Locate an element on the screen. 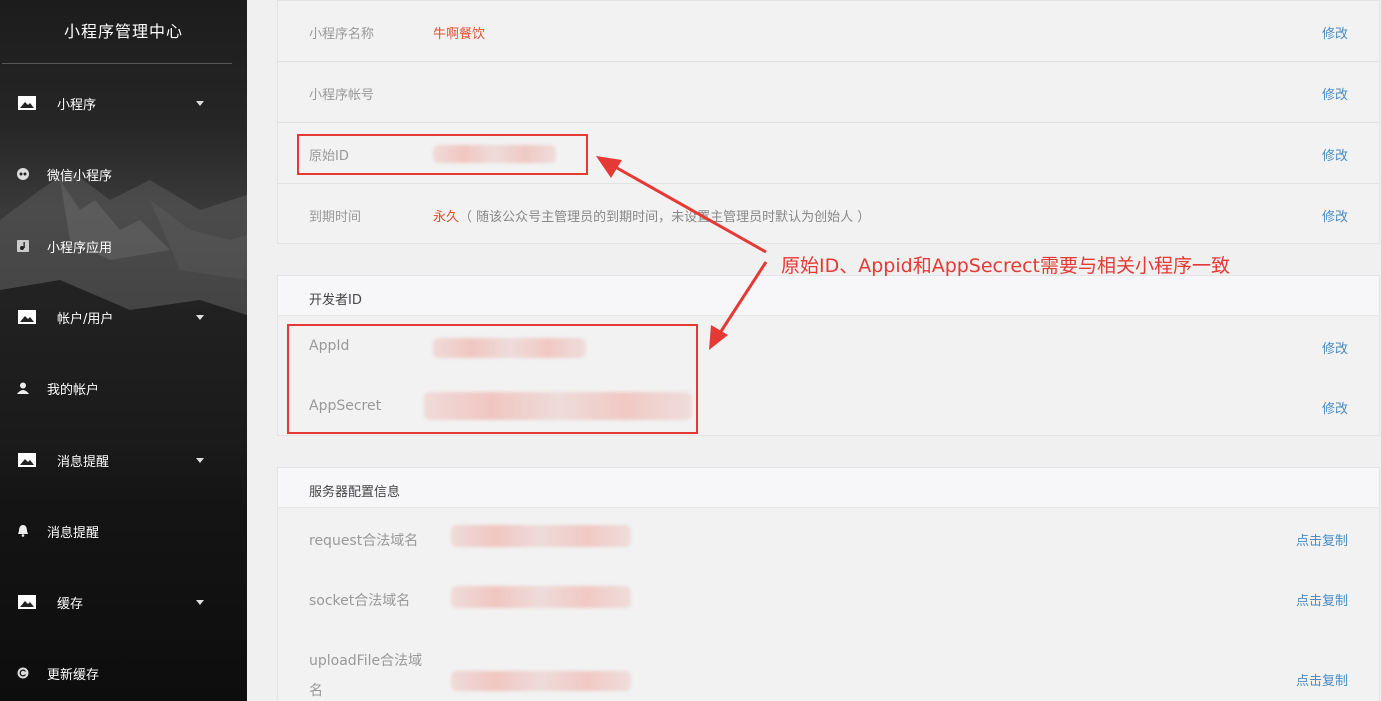 The height and width of the screenshot is (701, 1381). nav-item-miniprogram-apps: 小程序应用 is located at coordinates (123, 246).